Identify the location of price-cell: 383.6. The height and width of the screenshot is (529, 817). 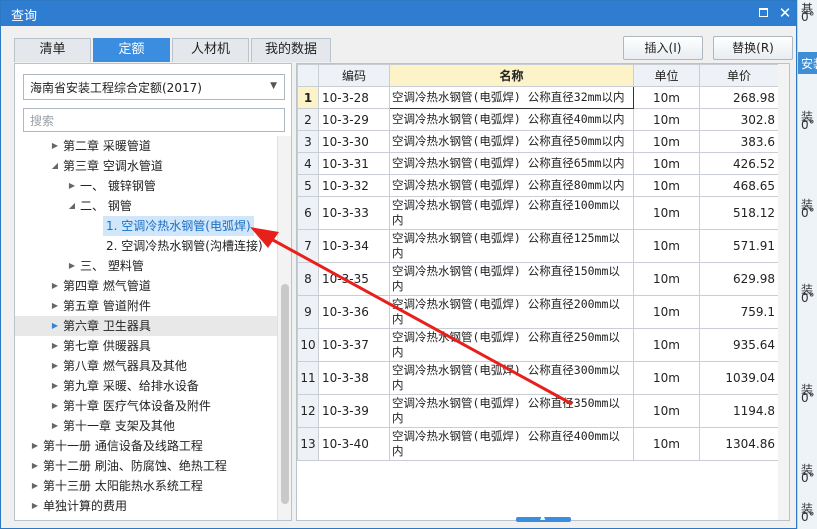
(739, 141).